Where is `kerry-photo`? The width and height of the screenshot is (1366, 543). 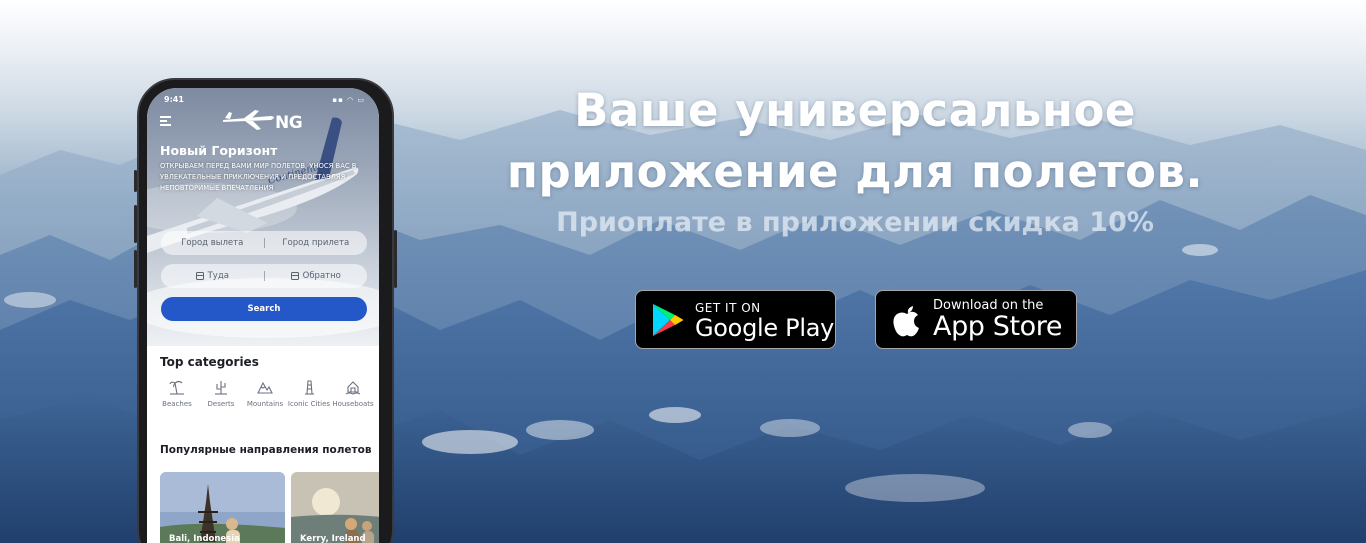 kerry-photo is located at coordinates (335, 507).